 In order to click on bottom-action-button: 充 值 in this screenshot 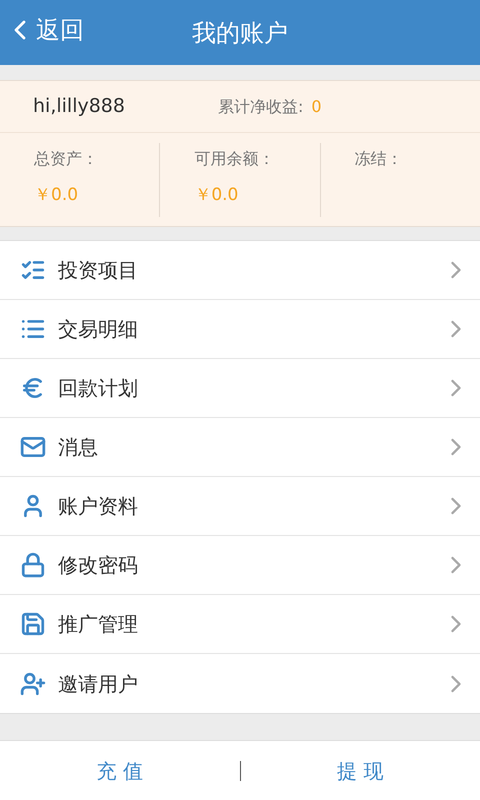, I will do `click(120, 770)`.